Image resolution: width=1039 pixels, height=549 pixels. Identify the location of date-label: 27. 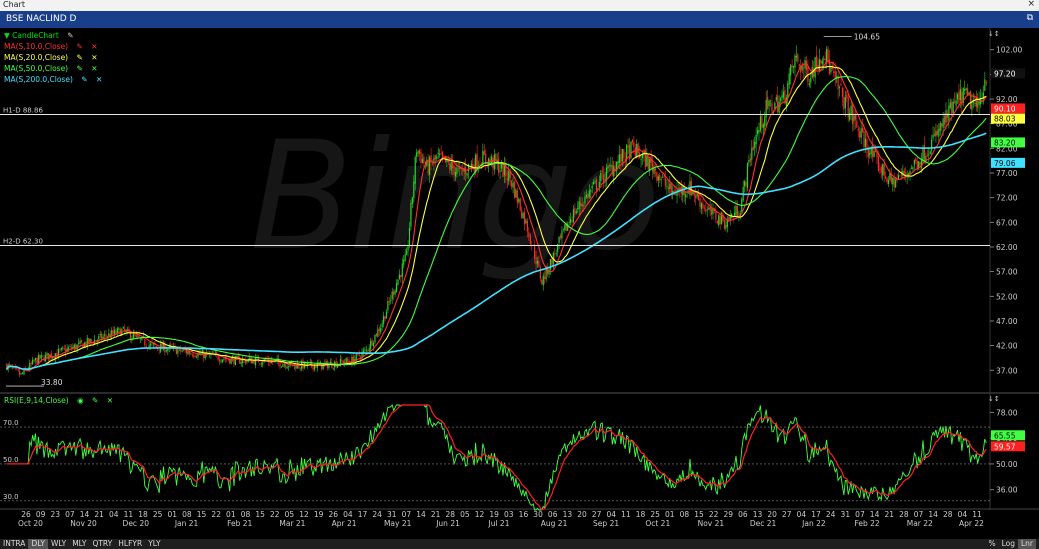
(597, 514).